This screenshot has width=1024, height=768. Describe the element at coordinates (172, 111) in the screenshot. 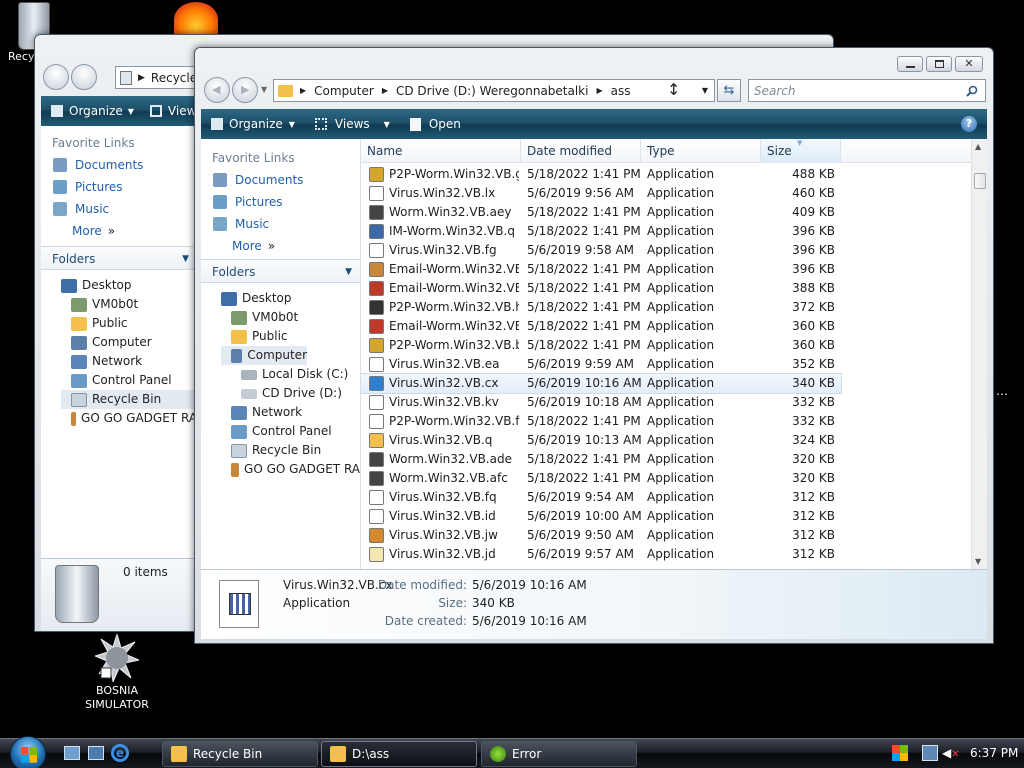

I see `back-views-button: View` at that location.